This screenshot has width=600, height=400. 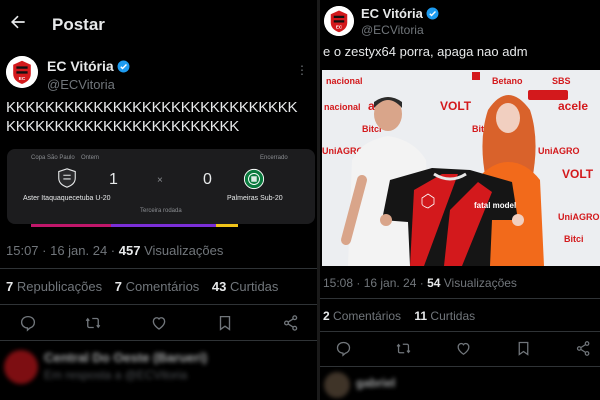 I want to click on likes-stat: 43 Curtidas, so click(x=245, y=286).